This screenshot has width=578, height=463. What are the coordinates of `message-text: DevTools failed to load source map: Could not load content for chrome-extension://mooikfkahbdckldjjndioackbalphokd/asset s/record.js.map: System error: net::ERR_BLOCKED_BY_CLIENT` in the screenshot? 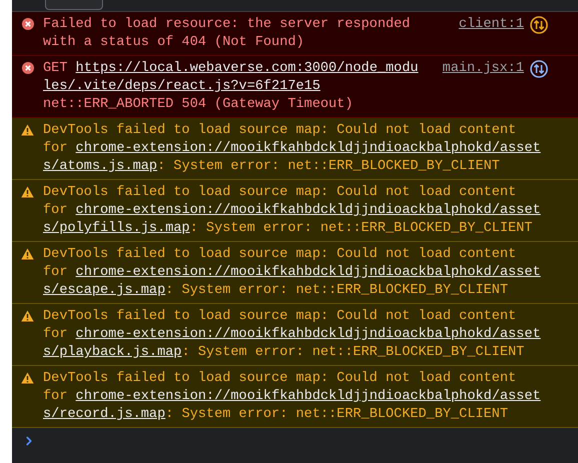 It's located at (292, 397).